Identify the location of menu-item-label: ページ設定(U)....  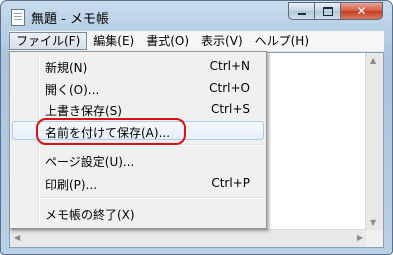
(90, 162).